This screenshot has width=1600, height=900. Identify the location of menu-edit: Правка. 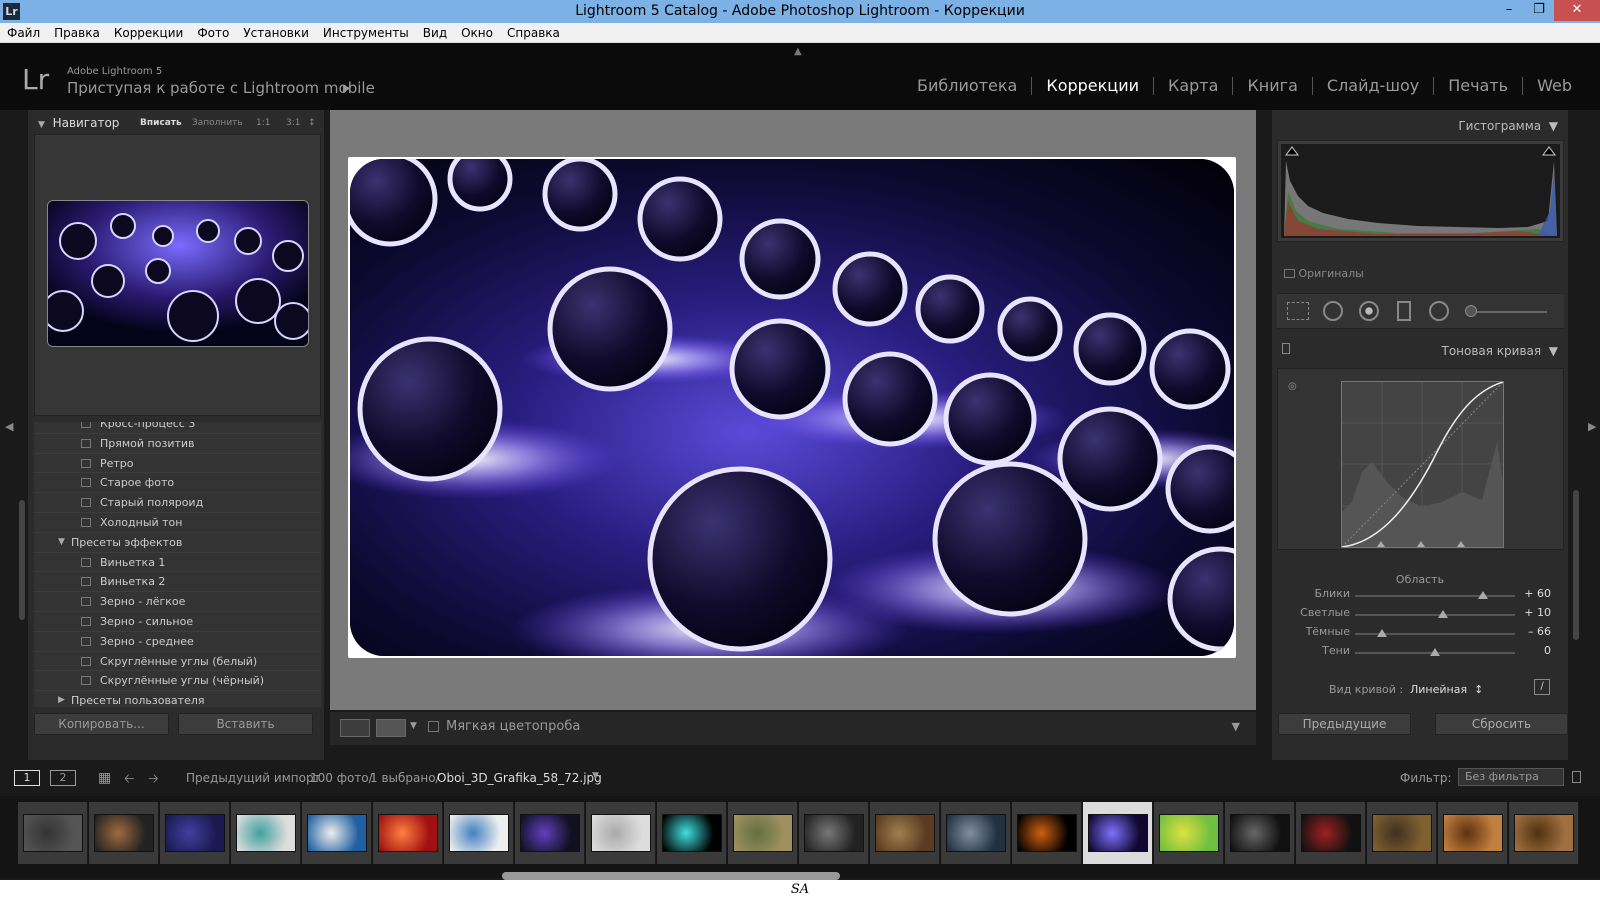
(77, 32).